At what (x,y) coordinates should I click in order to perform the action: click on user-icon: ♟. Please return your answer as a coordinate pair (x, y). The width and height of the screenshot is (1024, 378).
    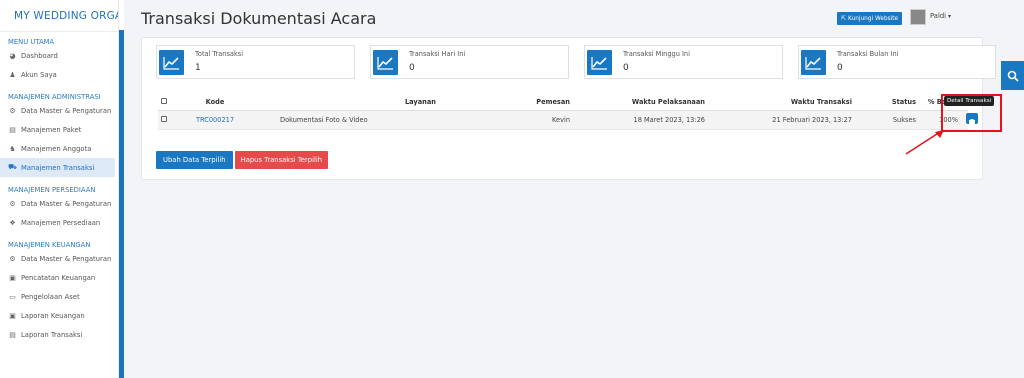
    Looking at the image, I should click on (12, 74).